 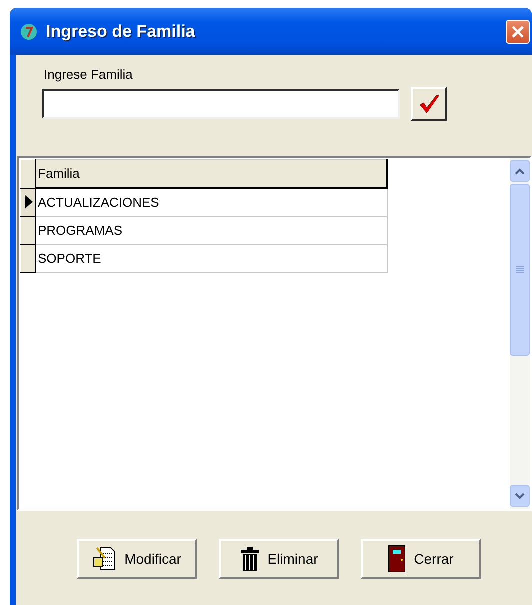 What do you see at coordinates (520, 496) in the screenshot?
I see `scroll-down-icon` at bounding box center [520, 496].